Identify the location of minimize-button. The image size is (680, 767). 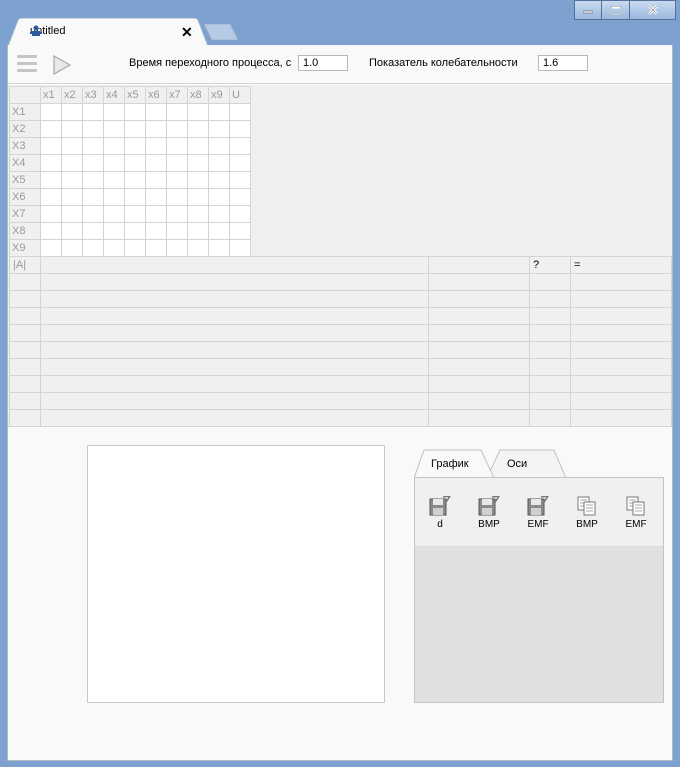
(588, 10).